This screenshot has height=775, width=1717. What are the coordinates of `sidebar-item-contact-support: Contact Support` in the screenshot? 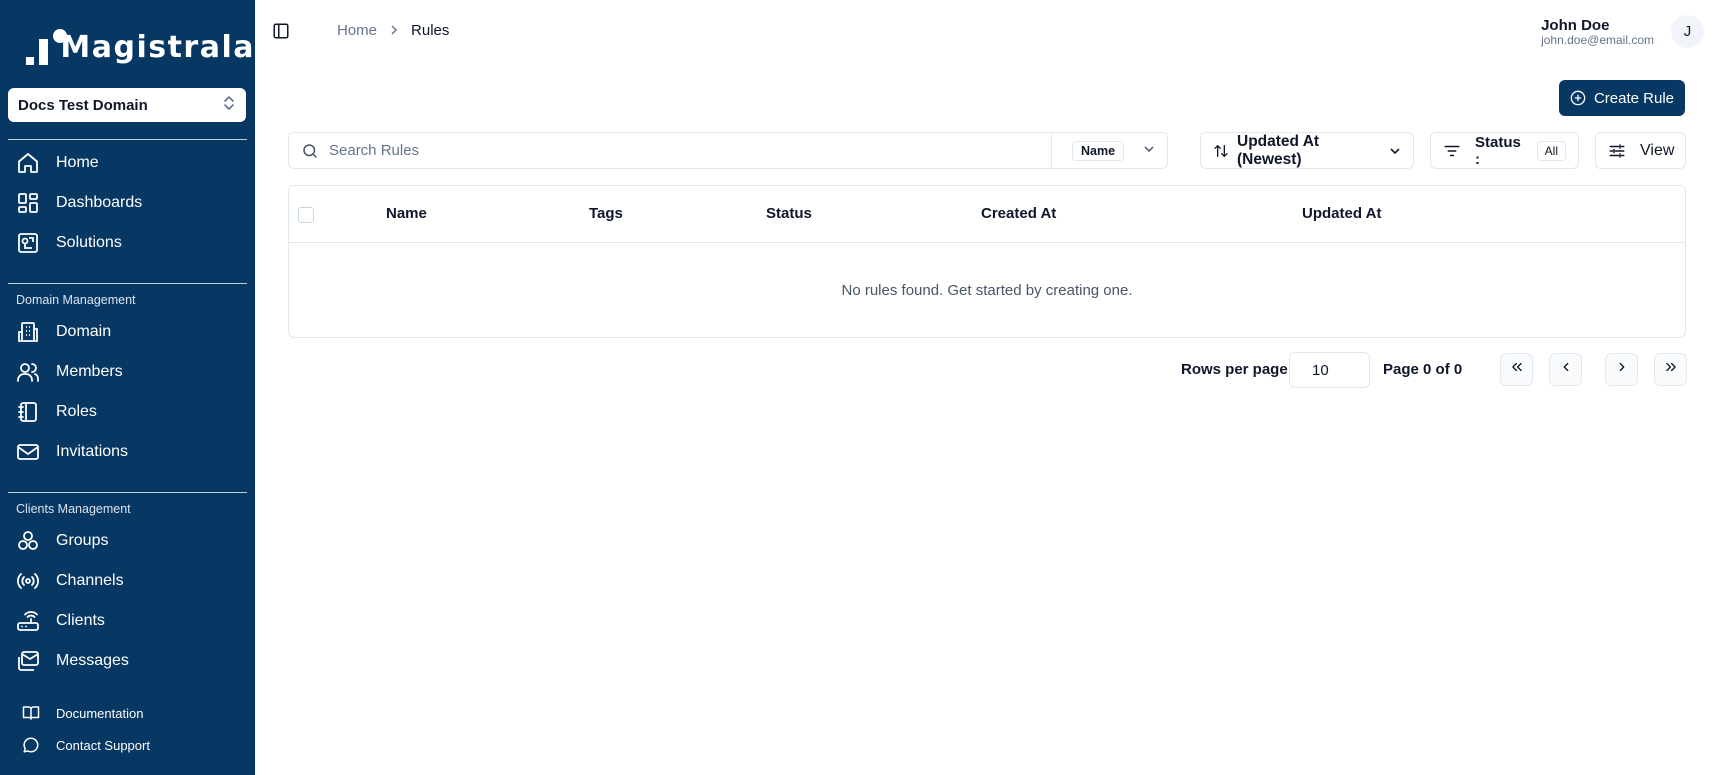 It's located at (127, 745).